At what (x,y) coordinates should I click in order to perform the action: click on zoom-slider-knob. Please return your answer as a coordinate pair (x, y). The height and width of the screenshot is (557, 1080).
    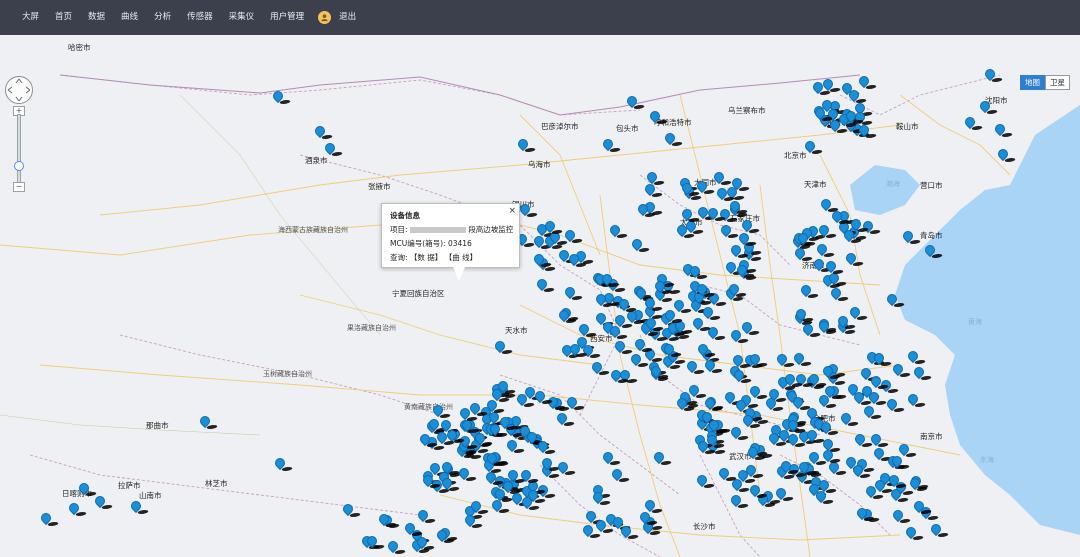
    Looking at the image, I should click on (19, 166).